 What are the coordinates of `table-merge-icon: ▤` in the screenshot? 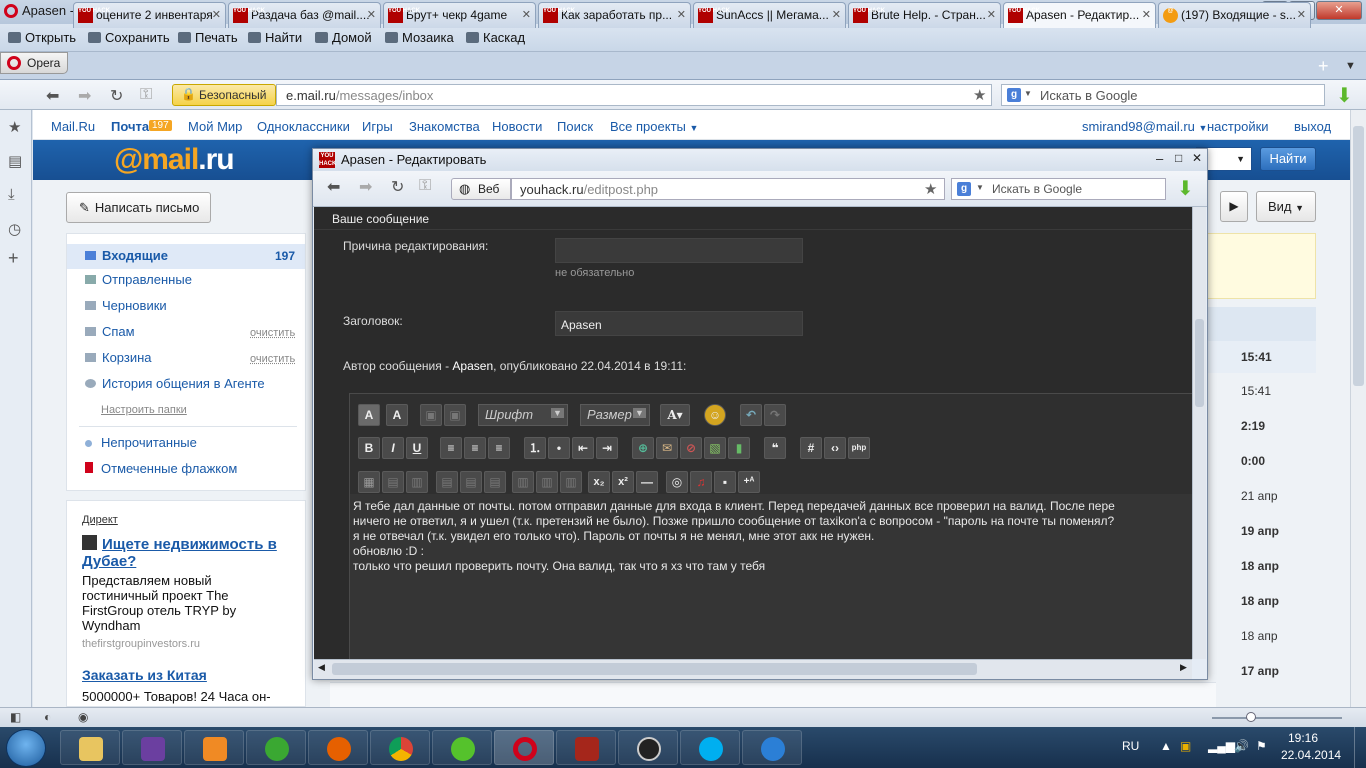 It's located at (471, 482).